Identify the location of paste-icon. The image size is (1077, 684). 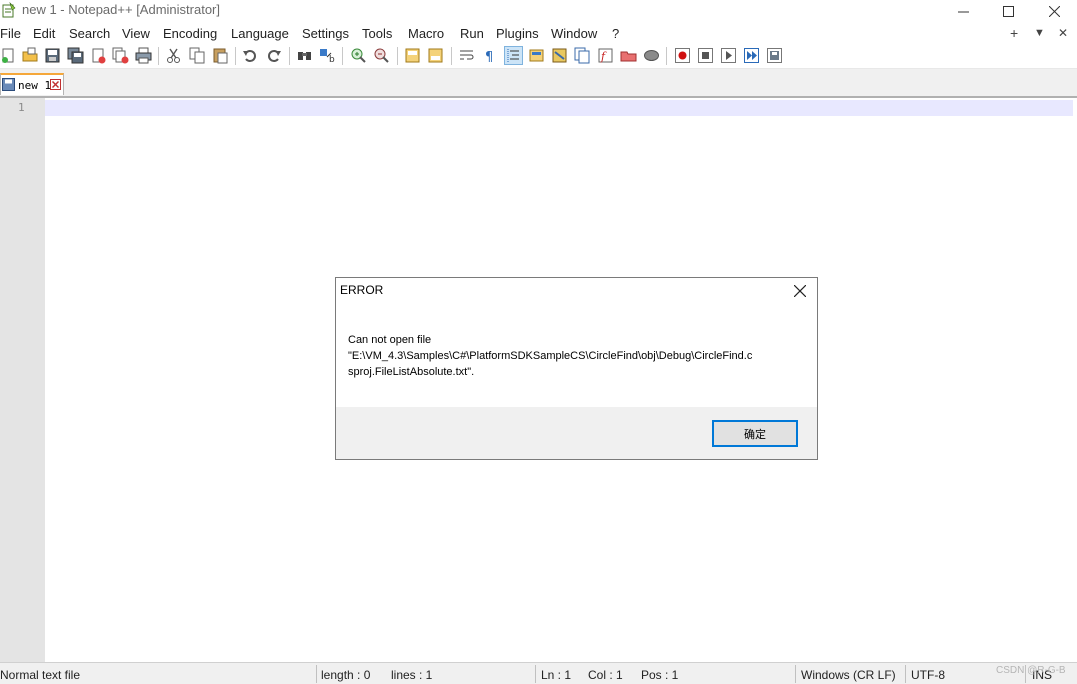
(220, 55).